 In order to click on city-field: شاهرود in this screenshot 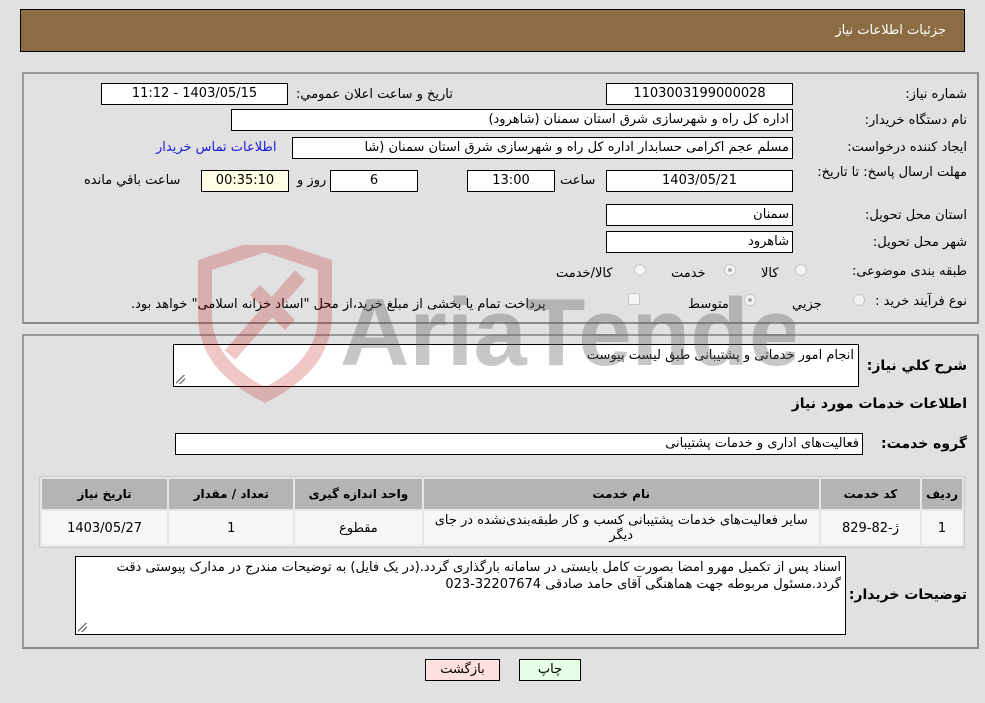, I will do `click(699, 242)`.